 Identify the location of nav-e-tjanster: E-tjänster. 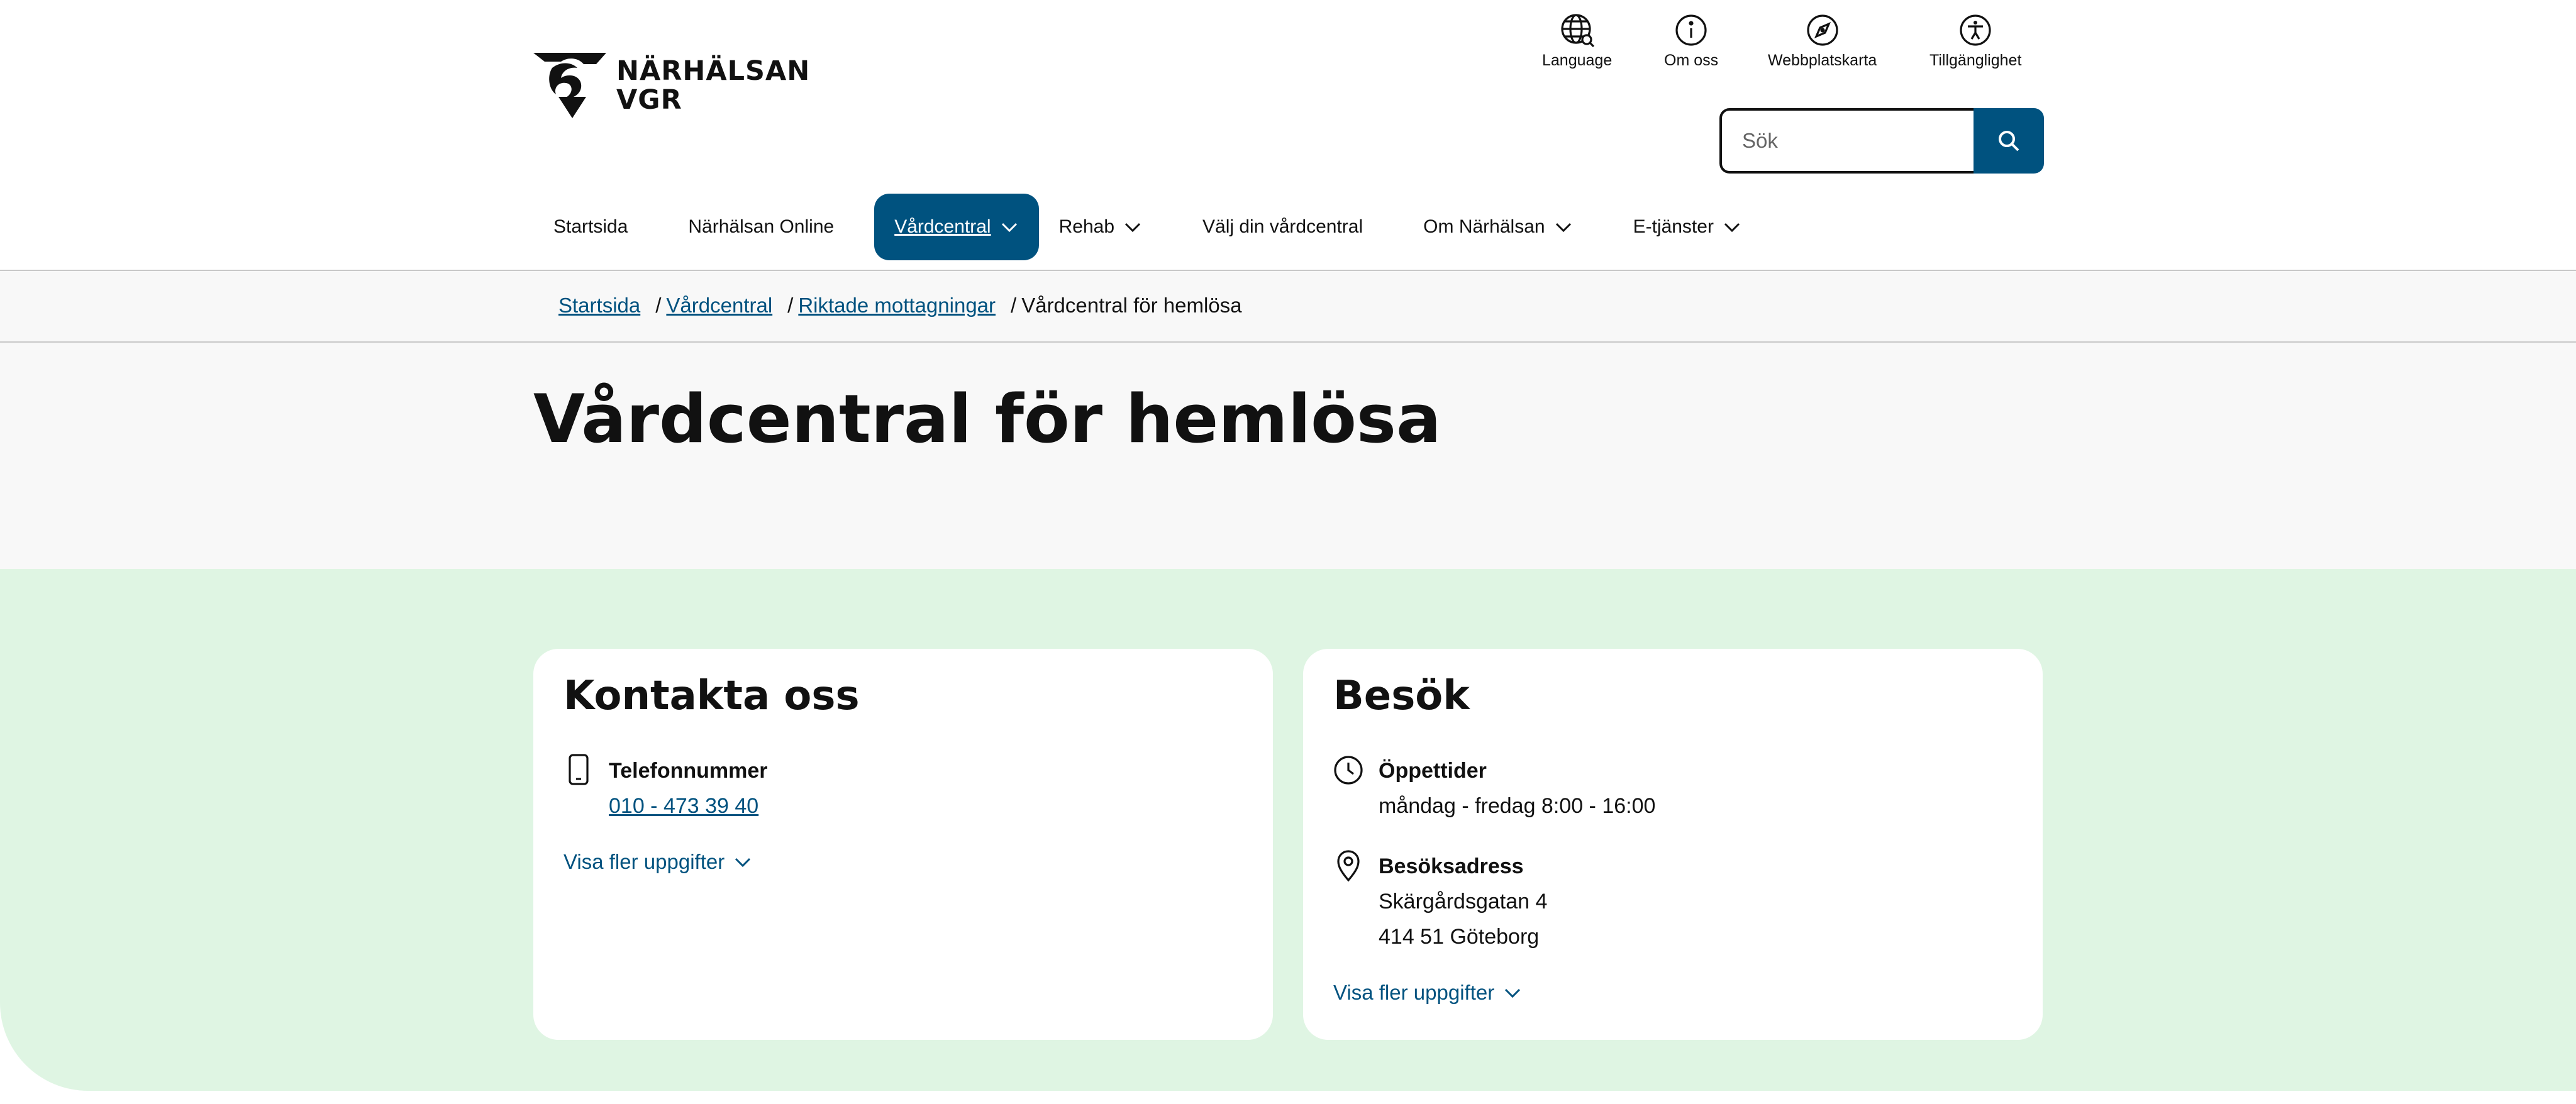
(1687, 227).